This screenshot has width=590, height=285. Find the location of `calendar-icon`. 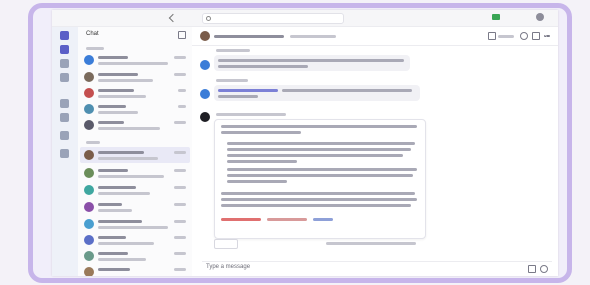

calendar-icon is located at coordinates (64, 77).